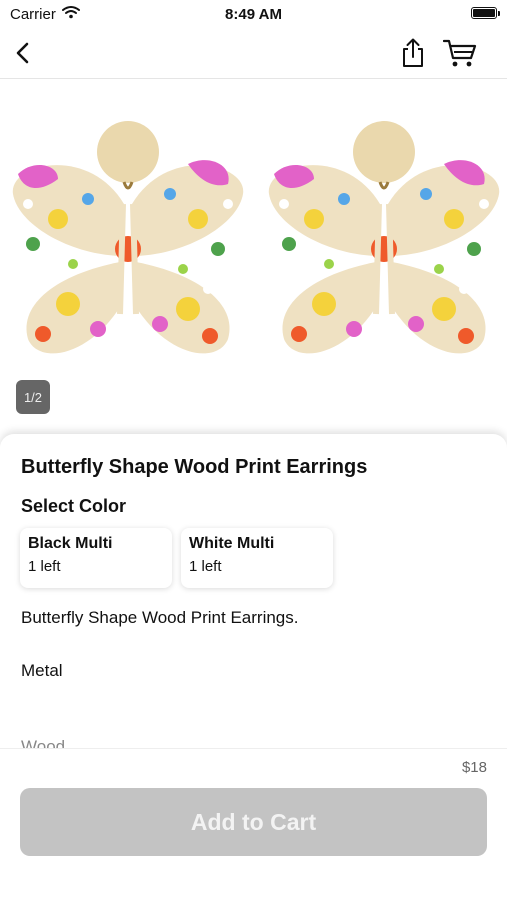 The image size is (507, 901). I want to click on clock: 8:49 AM, so click(253, 14).